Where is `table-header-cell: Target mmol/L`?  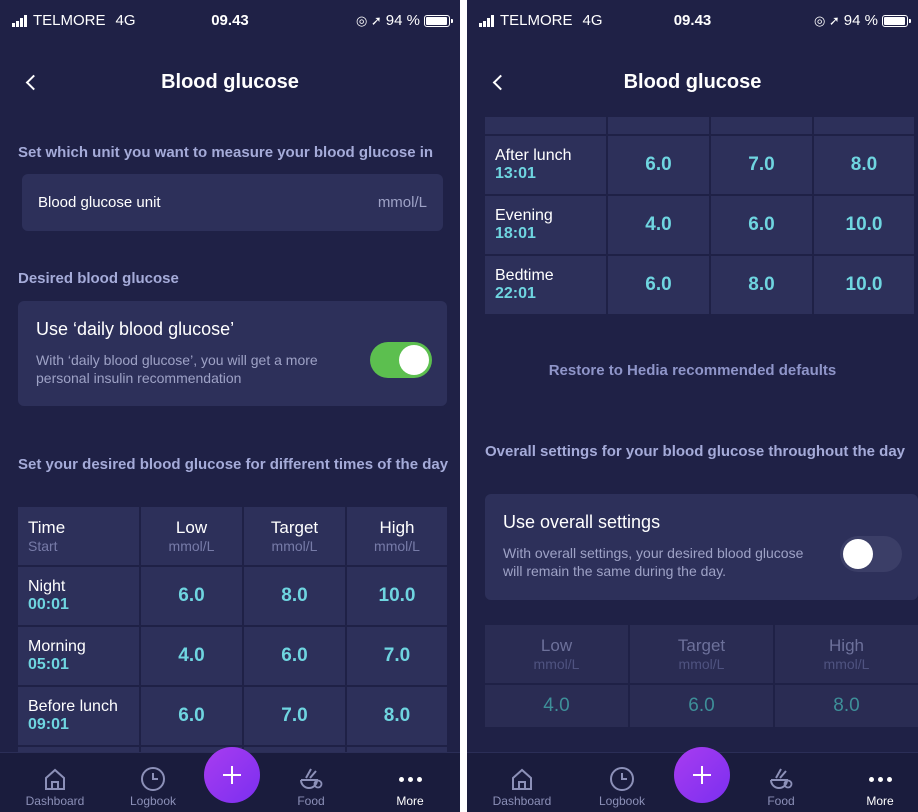
table-header-cell: Target mmol/L is located at coordinates (294, 536).